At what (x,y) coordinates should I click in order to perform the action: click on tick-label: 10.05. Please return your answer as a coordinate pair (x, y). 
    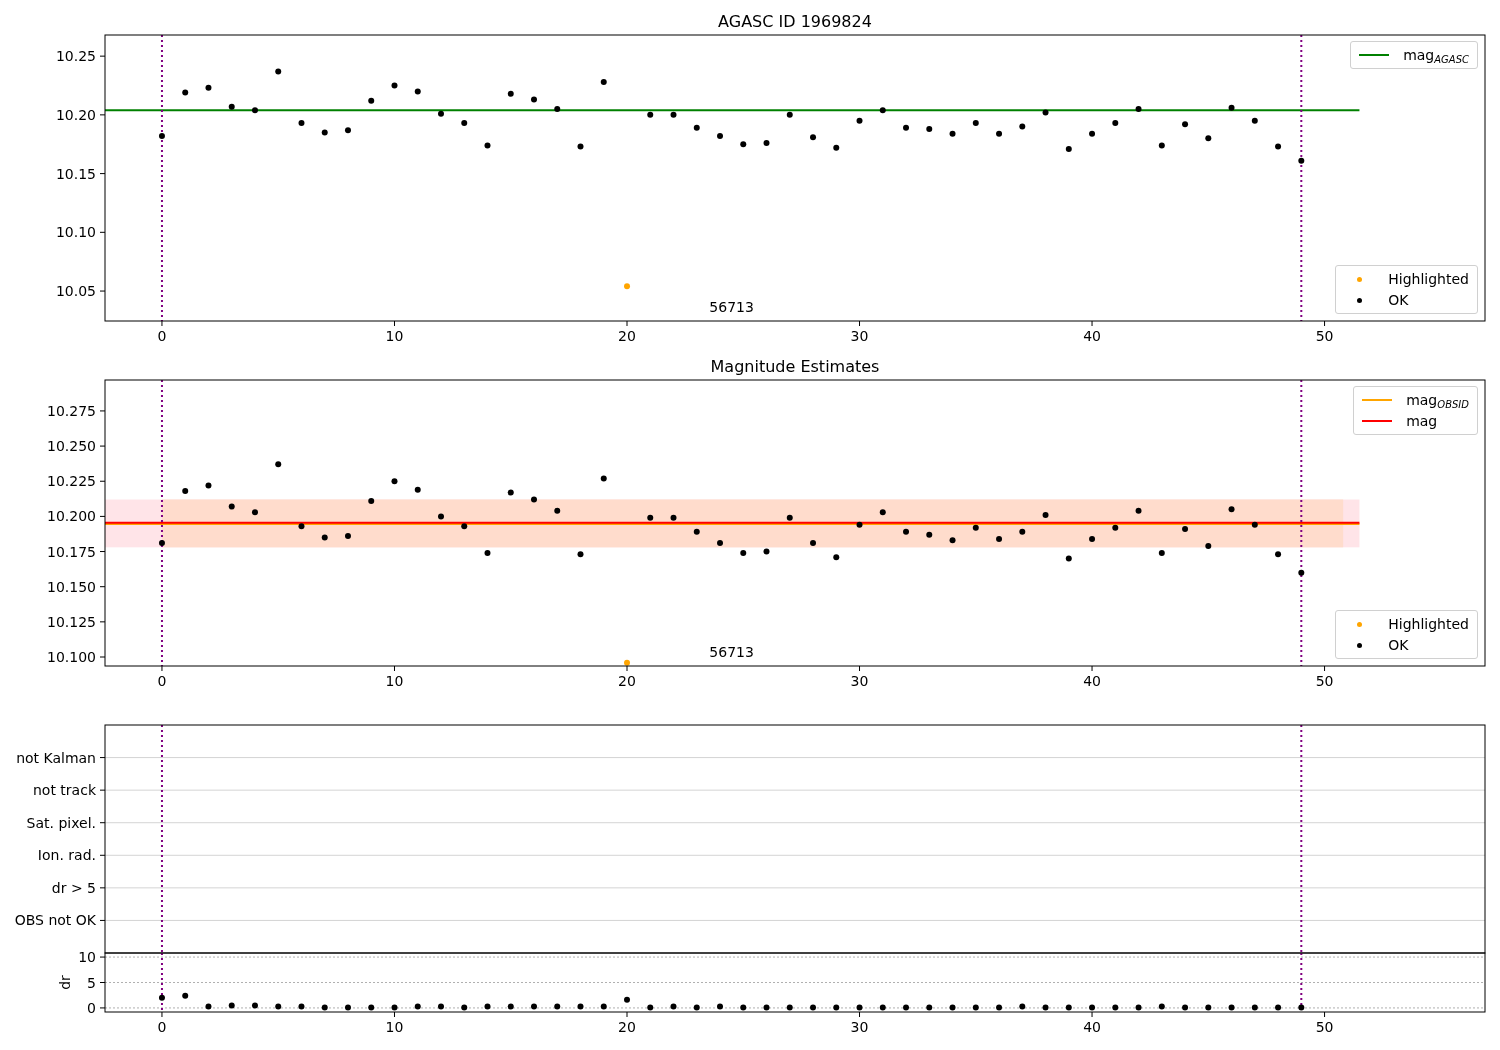
    Looking at the image, I should click on (75, 291).